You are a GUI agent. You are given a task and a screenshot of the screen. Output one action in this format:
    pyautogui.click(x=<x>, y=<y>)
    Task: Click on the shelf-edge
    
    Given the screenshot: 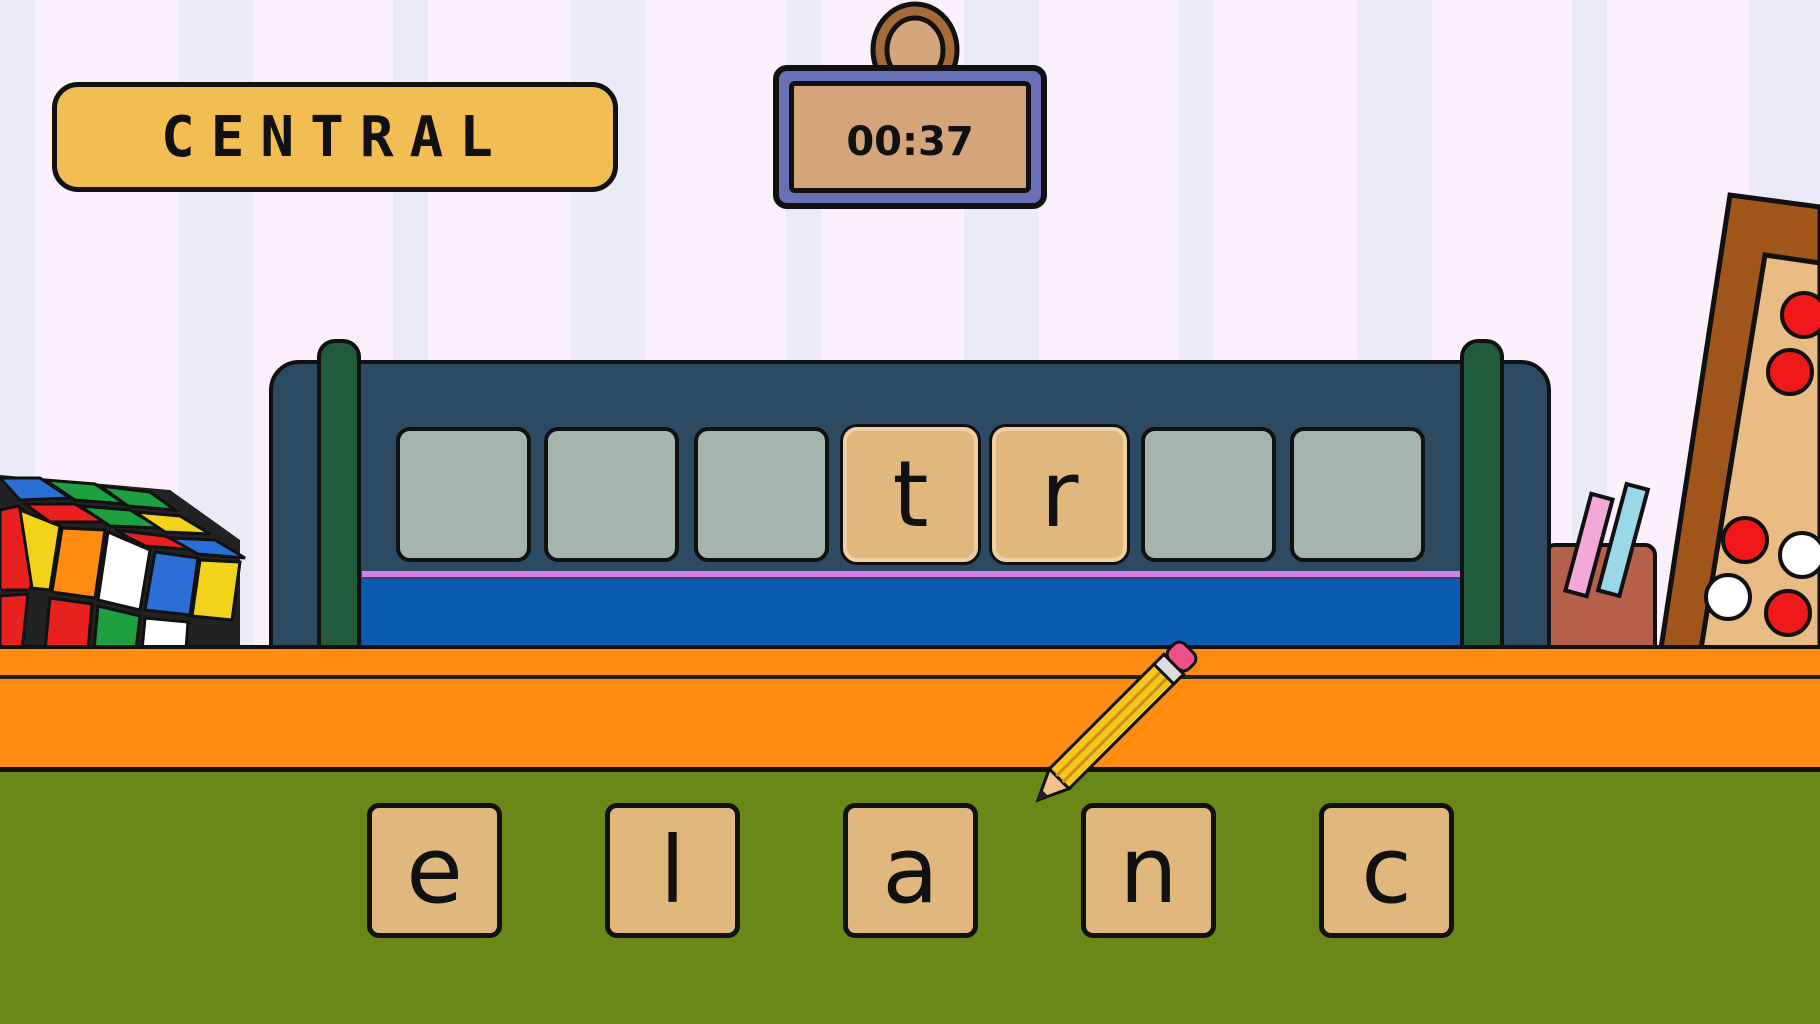 What is the action you would take?
    pyautogui.click(x=910, y=677)
    